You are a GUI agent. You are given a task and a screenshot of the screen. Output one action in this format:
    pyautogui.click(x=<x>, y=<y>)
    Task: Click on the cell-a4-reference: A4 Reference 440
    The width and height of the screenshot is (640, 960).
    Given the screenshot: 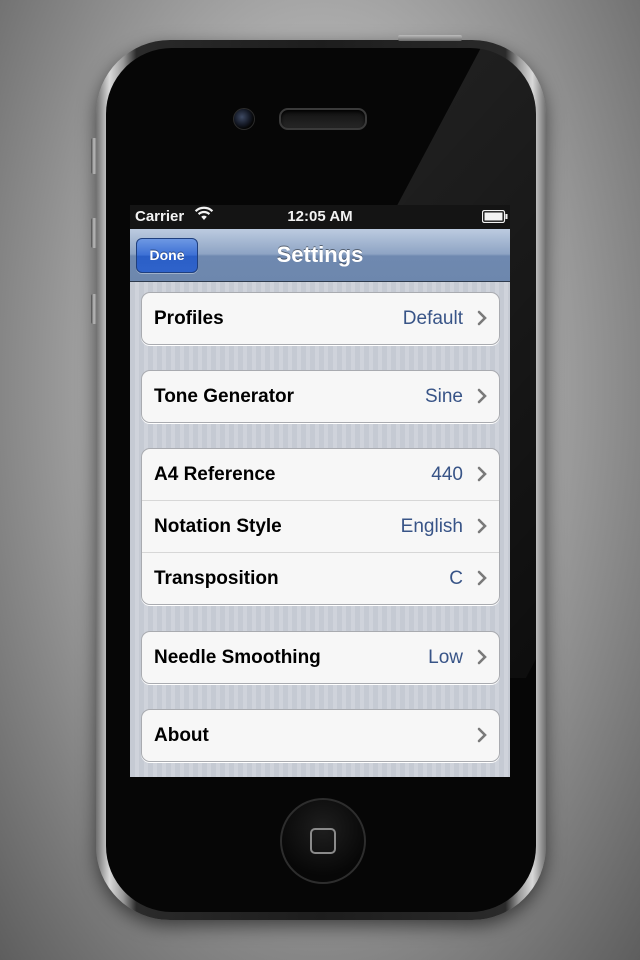 What is the action you would take?
    pyautogui.click(x=320, y=474)
    